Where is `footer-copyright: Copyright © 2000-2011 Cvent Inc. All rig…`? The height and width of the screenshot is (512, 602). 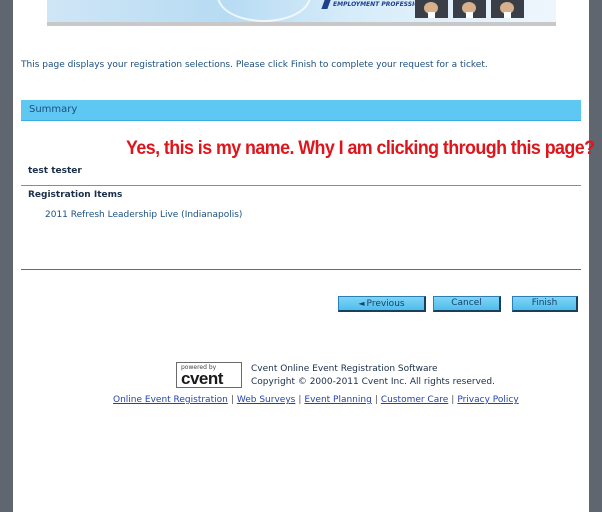
footer-copyright: Copyright © 2000-2011 Cvent Inc. All rig… is located at coordinates (373, 382).